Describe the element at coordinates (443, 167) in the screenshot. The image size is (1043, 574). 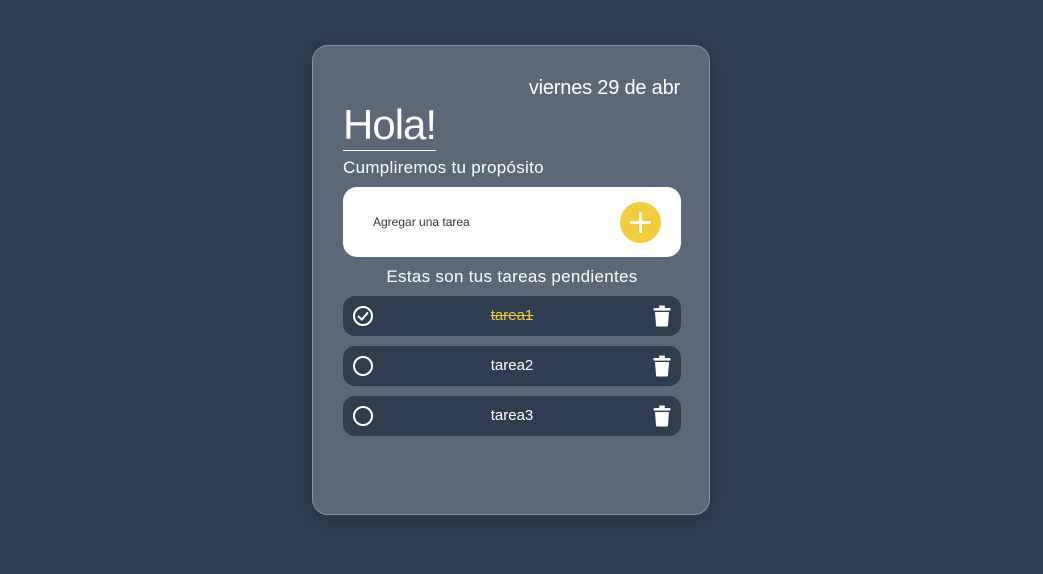
I see `subtitle: Cumpliremos tu propósito` at that location.